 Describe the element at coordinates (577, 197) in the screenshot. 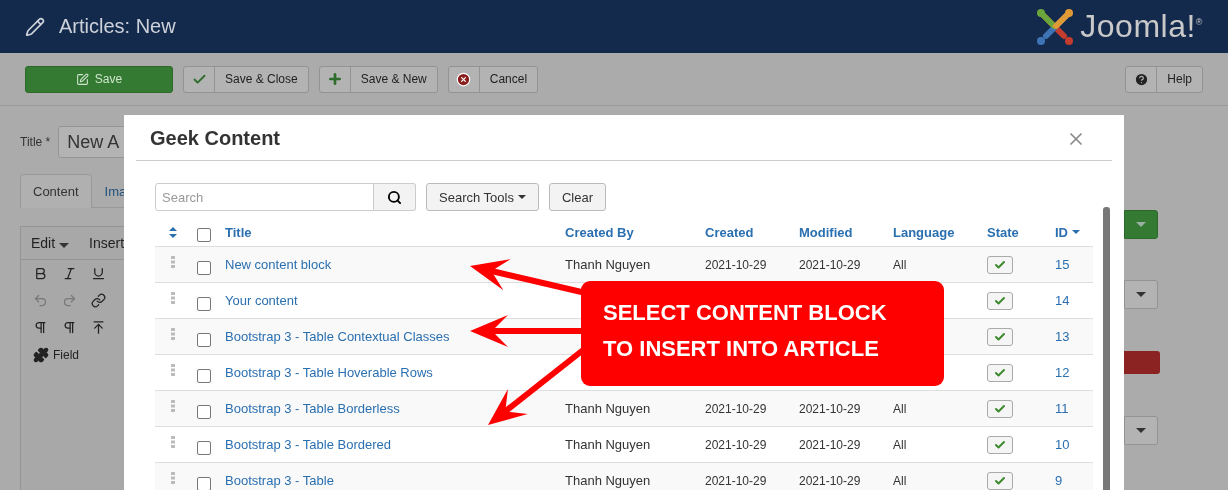

I see `clear-button: Clear` at that location.